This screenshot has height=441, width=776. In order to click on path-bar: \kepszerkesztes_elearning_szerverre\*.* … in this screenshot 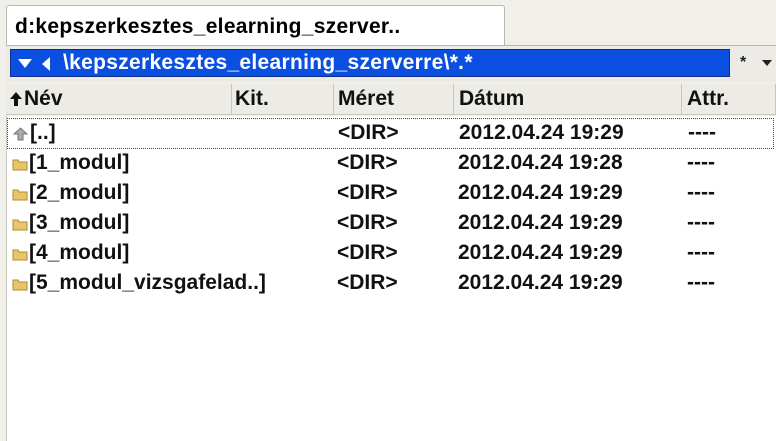, I will do `click(391, 63)`.